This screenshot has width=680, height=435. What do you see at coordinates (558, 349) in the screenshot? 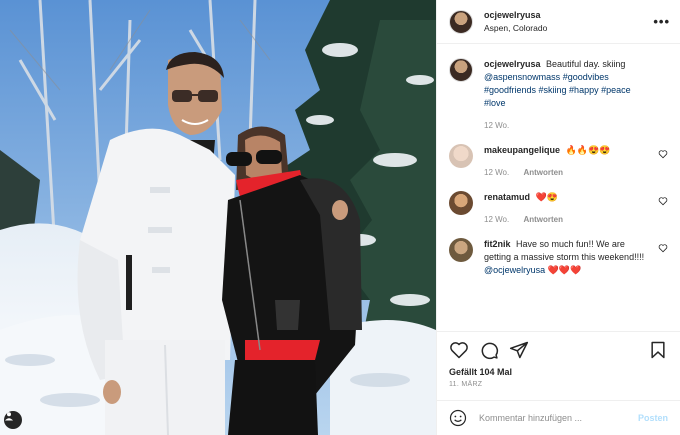
I see `action-bar` at bounding box center [558, 349].